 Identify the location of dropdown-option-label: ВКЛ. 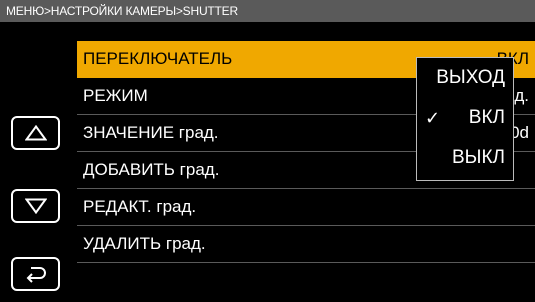
(486, 117).